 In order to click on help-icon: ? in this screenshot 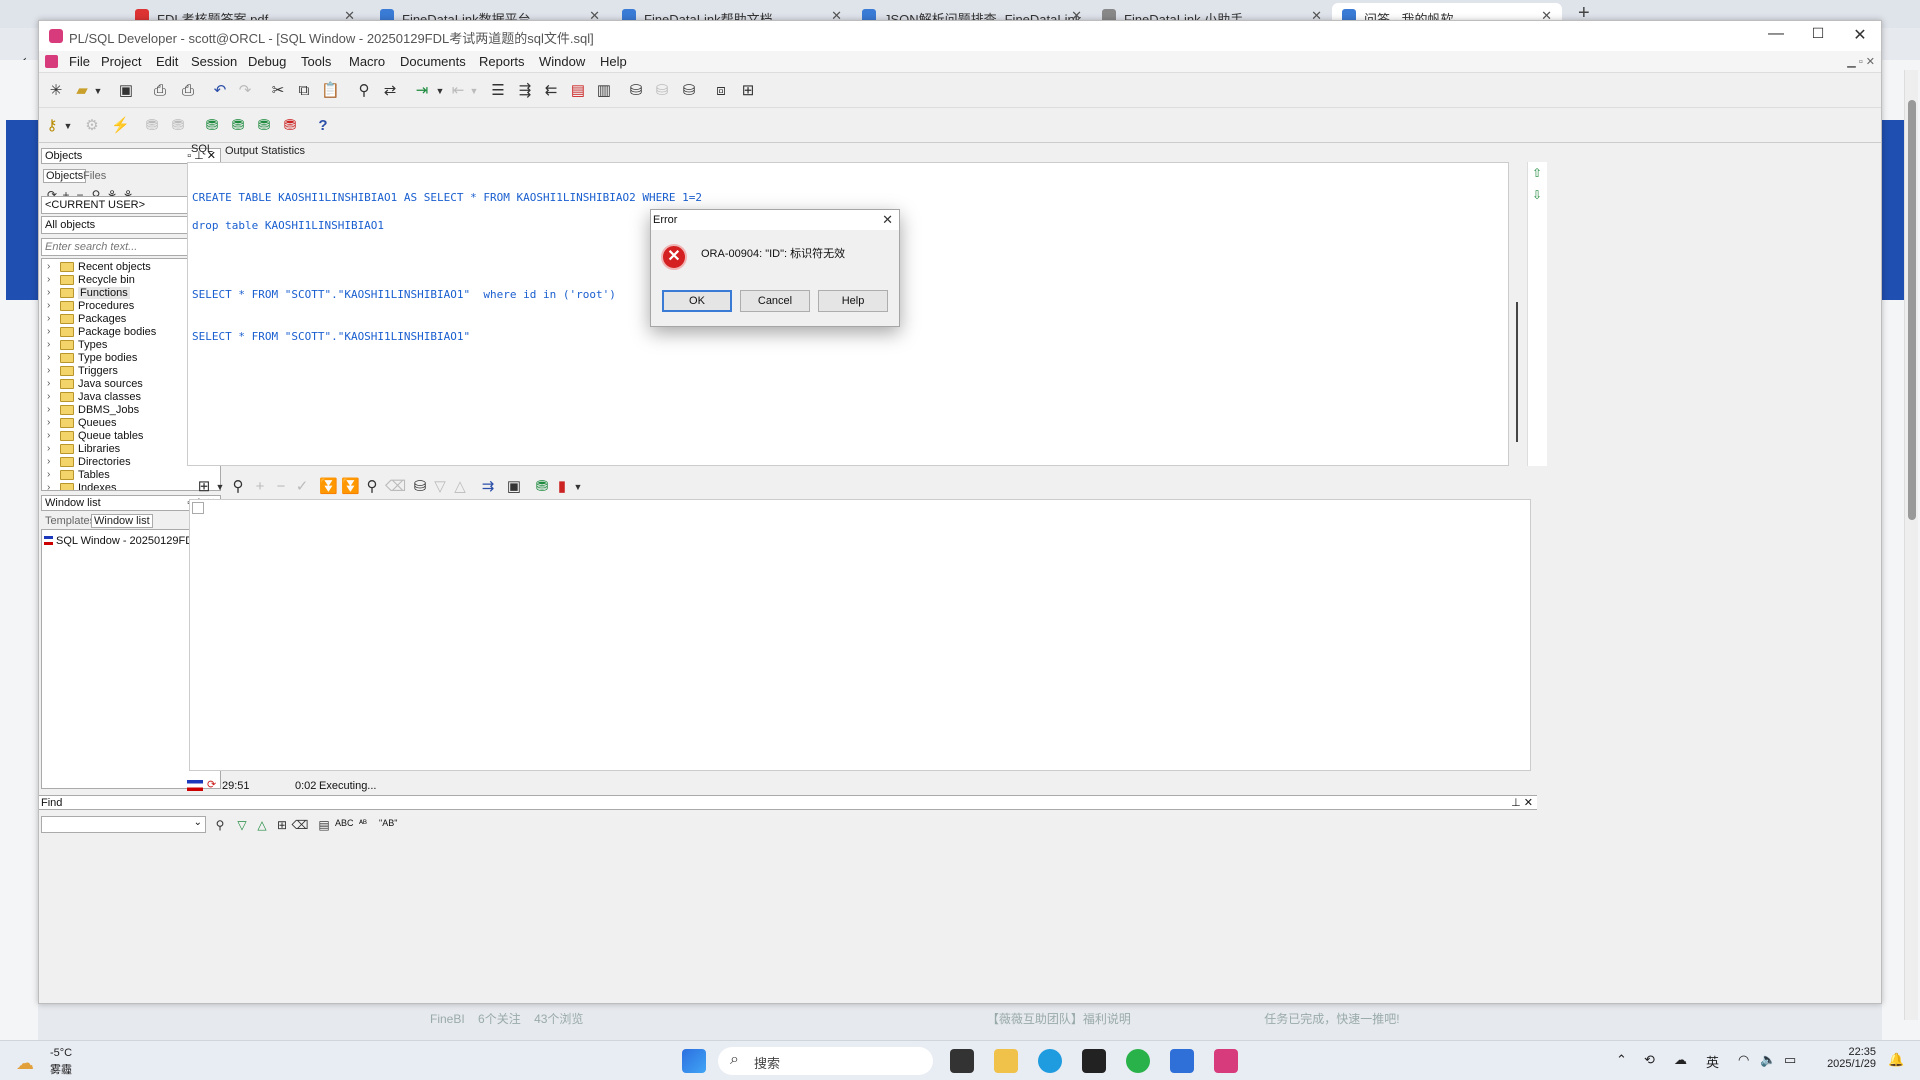, I will do `click(323, 126)`.